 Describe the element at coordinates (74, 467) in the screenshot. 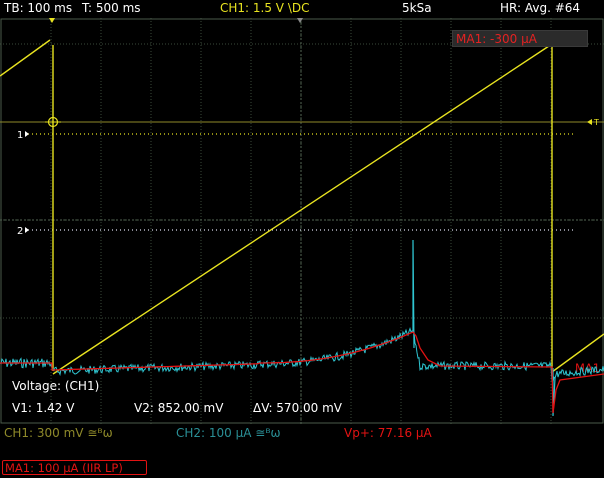

I see `math-channel-settings: MA1: 100 µA (IIR LP)` at that location.